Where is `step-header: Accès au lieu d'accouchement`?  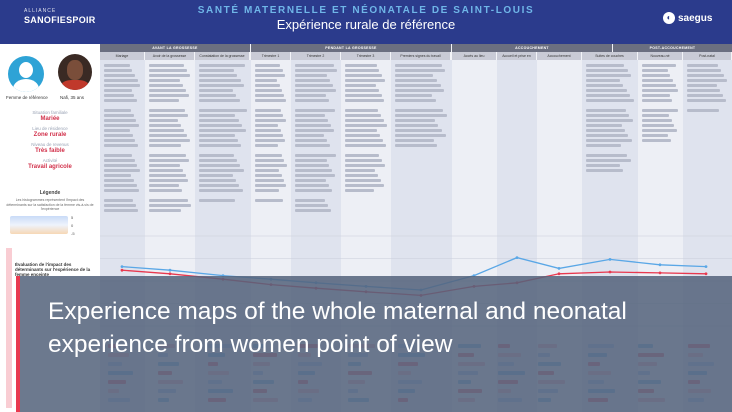 step-header: Accès au lieu d'accouchement is located at coordinates (474, 59).